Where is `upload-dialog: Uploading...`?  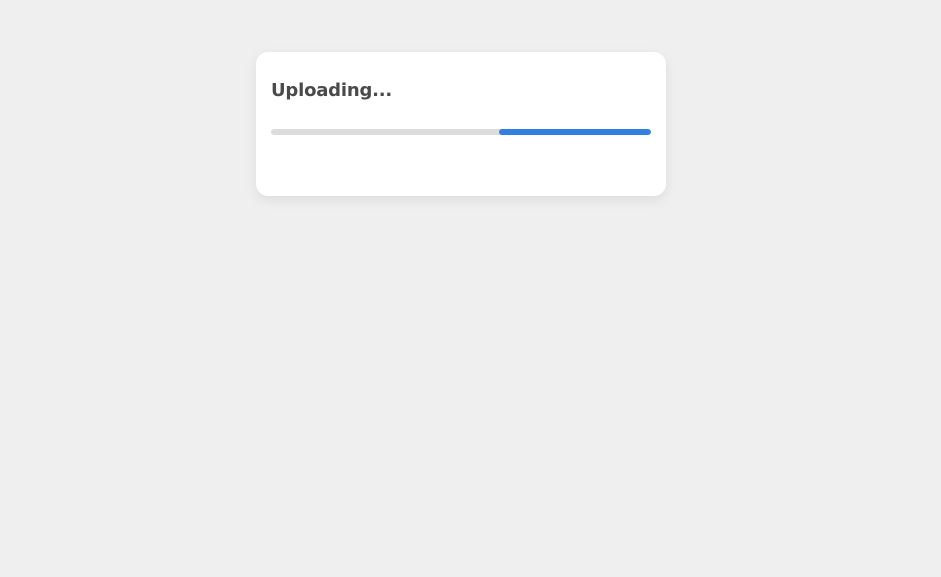 upload-dialog: Uploading... is located at coordinates (461, 124).